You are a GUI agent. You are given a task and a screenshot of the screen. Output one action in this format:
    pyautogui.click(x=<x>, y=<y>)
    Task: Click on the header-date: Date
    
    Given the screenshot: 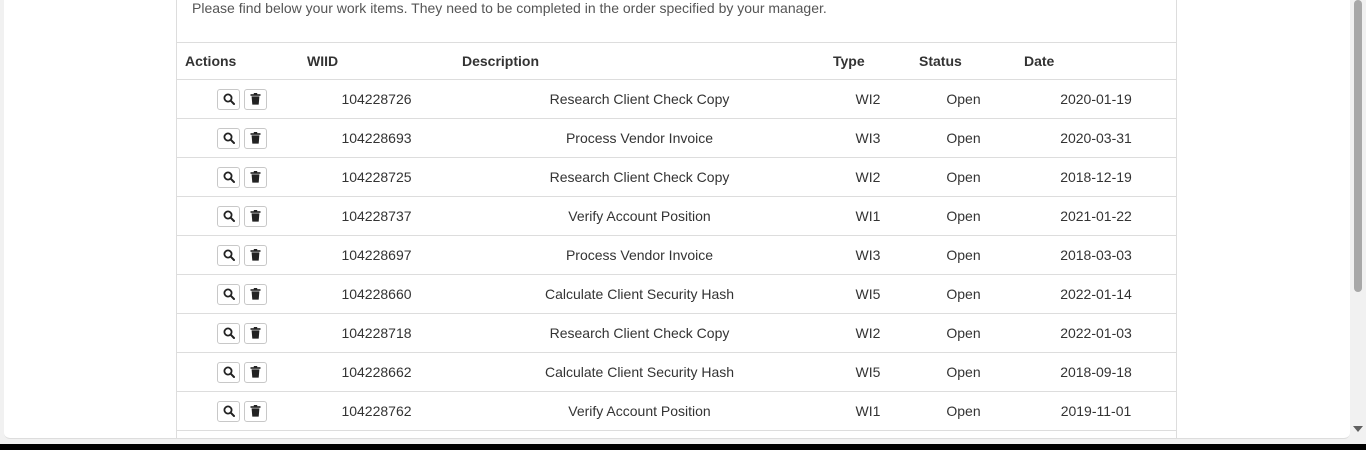 What is the action you would take?
    pyautogui.click(x=1096, y=61)
    